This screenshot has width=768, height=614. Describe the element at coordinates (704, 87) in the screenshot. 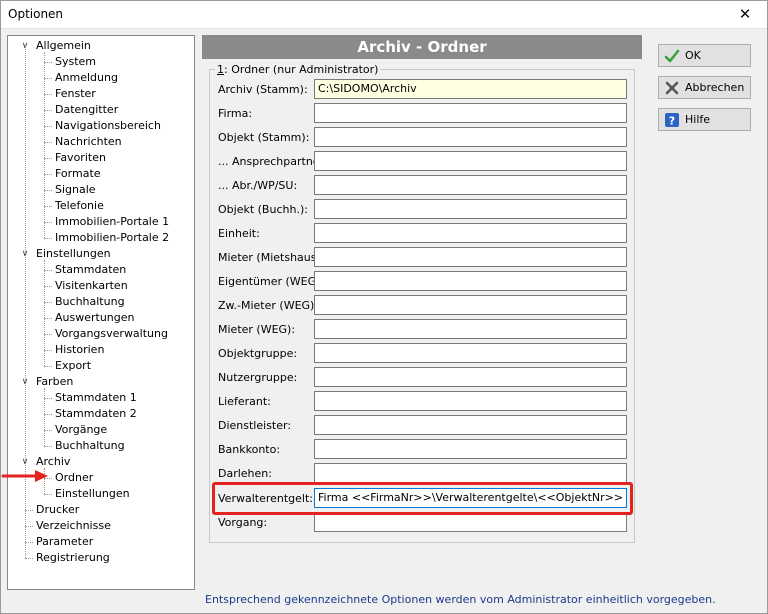

I see `cancel-button: Abbrechen` at that location.